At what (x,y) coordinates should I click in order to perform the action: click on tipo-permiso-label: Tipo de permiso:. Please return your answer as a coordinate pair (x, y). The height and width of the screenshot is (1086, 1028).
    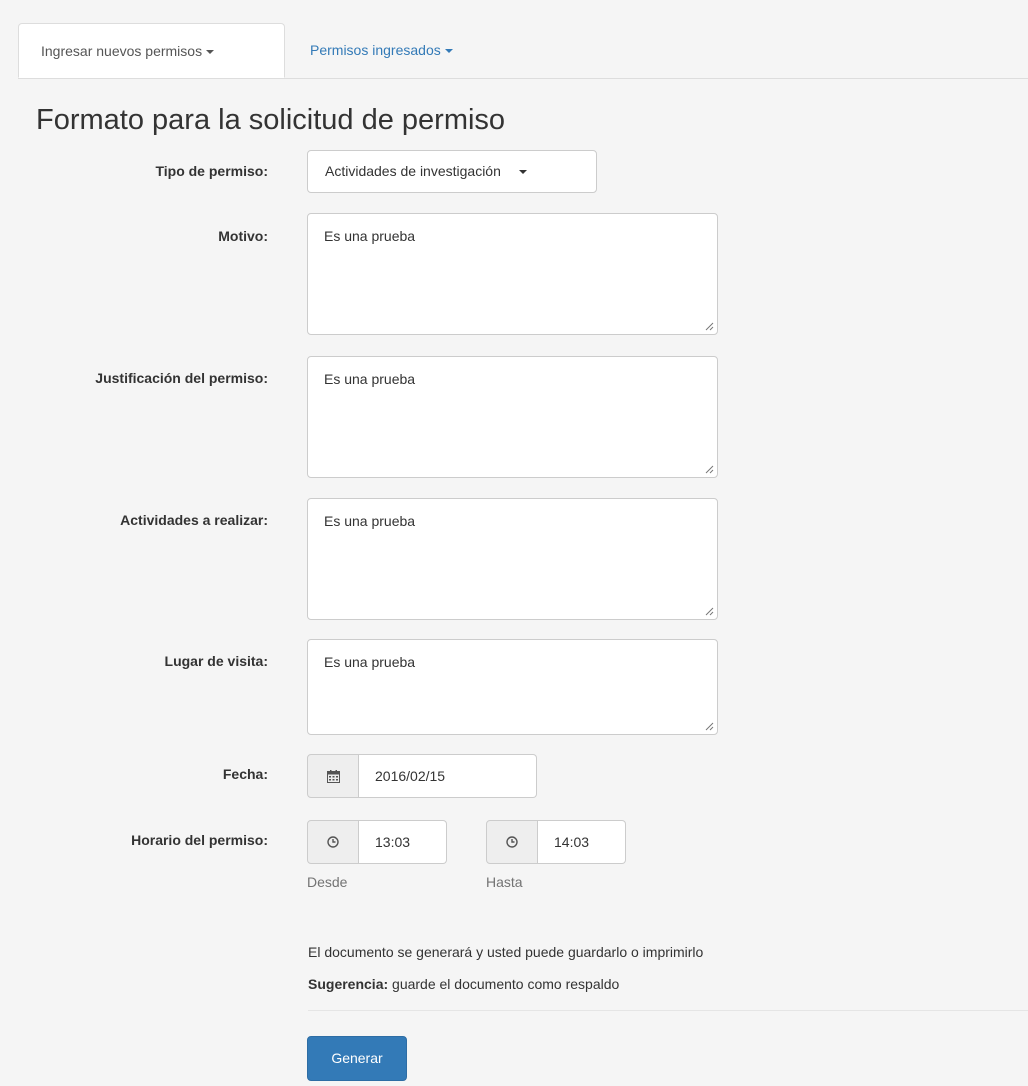
    Looking at the image, I should click on (211, 171).